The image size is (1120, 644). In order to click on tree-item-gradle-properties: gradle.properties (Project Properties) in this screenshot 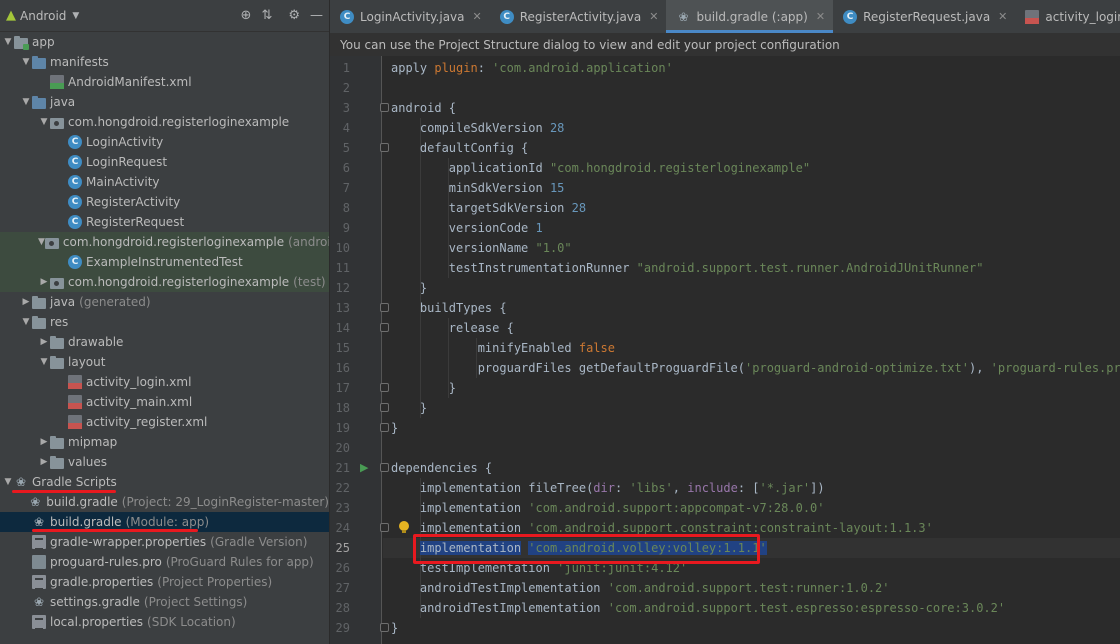, I will do `click(164, 582)`.